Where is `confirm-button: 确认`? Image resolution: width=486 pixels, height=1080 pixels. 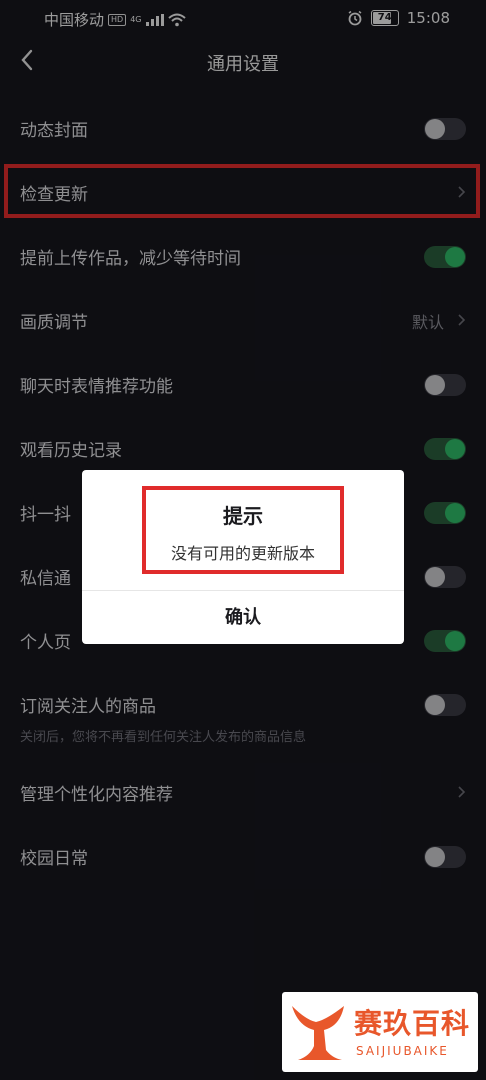
confirm-button: 确认 is located at coordinates (243, 617).